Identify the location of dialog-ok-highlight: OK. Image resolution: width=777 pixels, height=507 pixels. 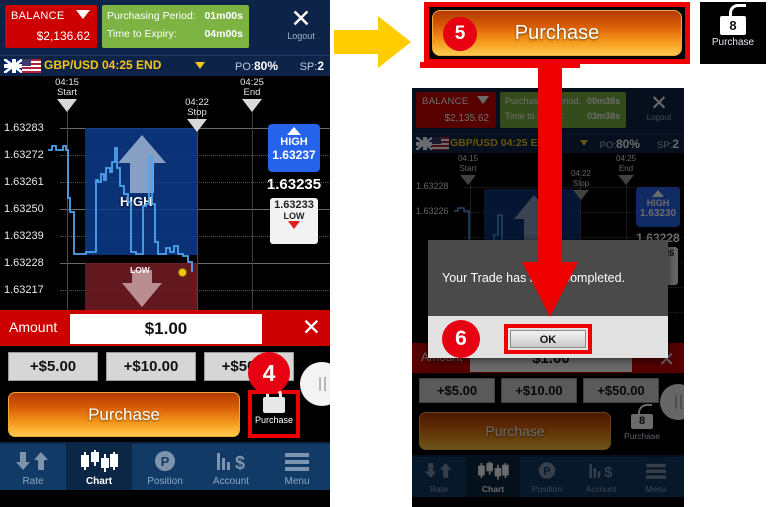
(548, 339).